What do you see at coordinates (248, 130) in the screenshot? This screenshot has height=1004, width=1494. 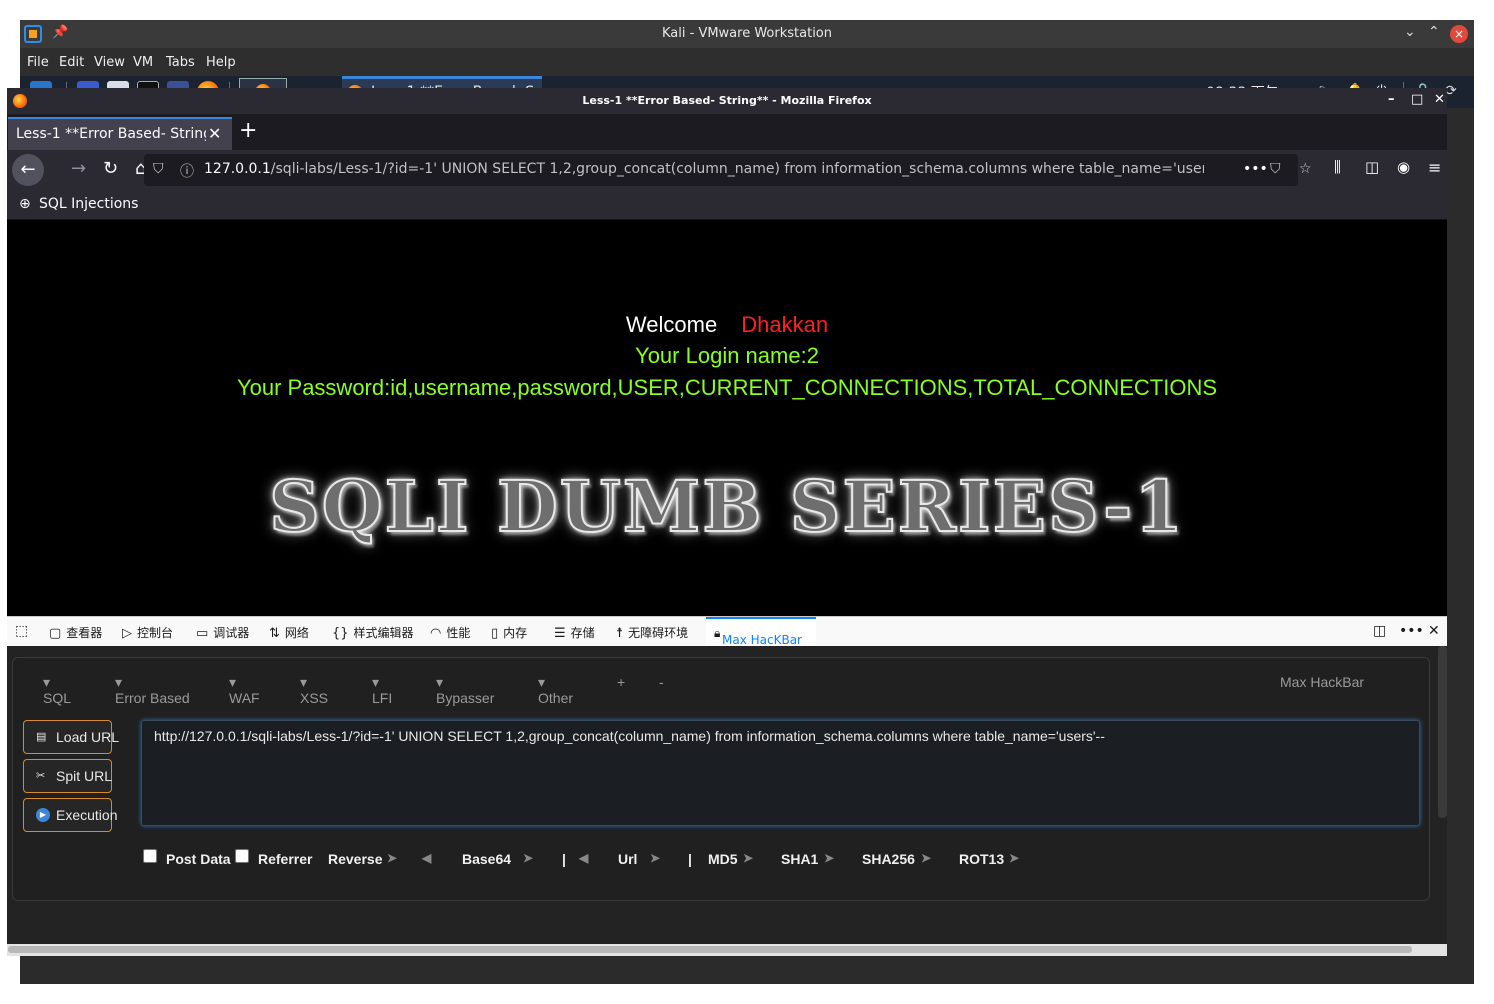 I see `new-tab-button: +` at bounding box center [248, 130].